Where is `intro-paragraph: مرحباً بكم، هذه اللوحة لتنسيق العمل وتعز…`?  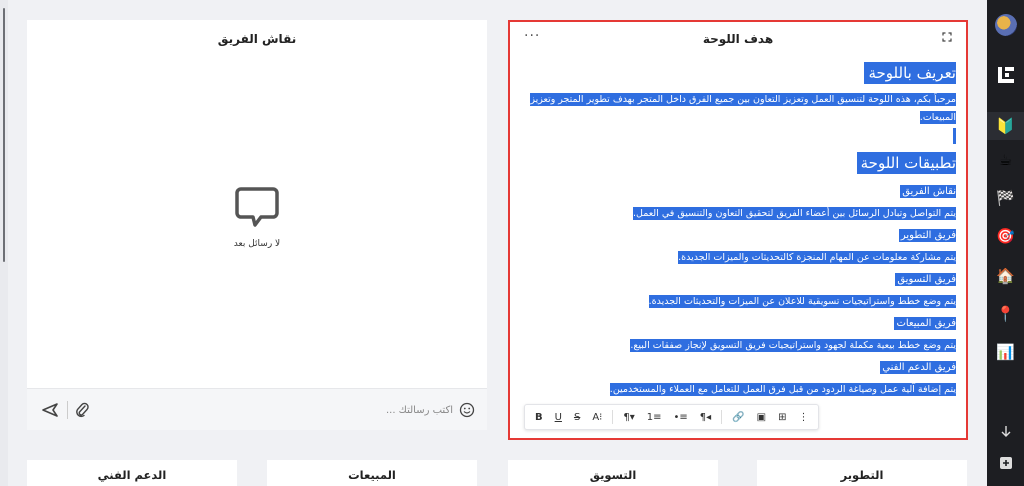
intro-paragraph: مرحباً بكم، هذه اللوحة لتنسيق العمل وتعز… is located at coordinates (743, 108).